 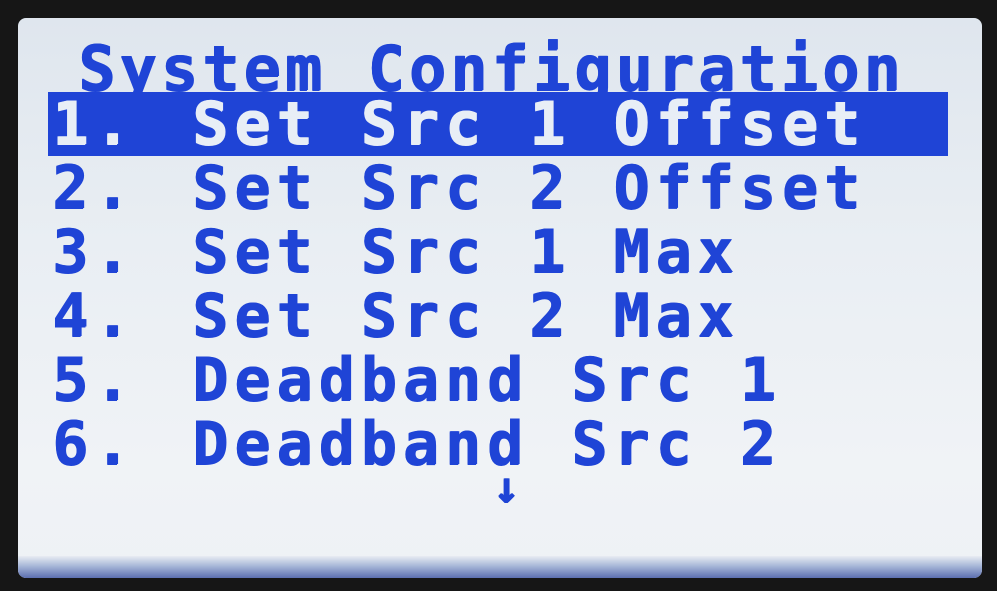 What do you see at coordinates (509, 488) in the screenshot?
I see `arrow-down-icon: ↓` at bounding box center [509, 488].